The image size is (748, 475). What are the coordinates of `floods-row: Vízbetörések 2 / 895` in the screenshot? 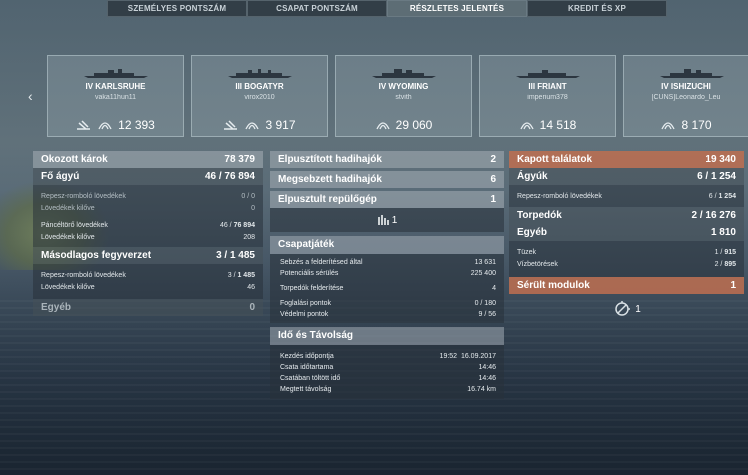 It's located at (626, 264).